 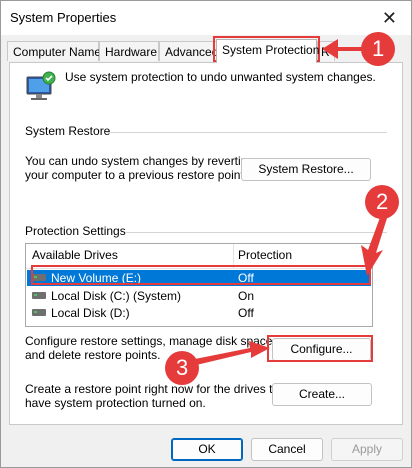 I want to click on arrow-1-icon, so click(x=343, y=49).